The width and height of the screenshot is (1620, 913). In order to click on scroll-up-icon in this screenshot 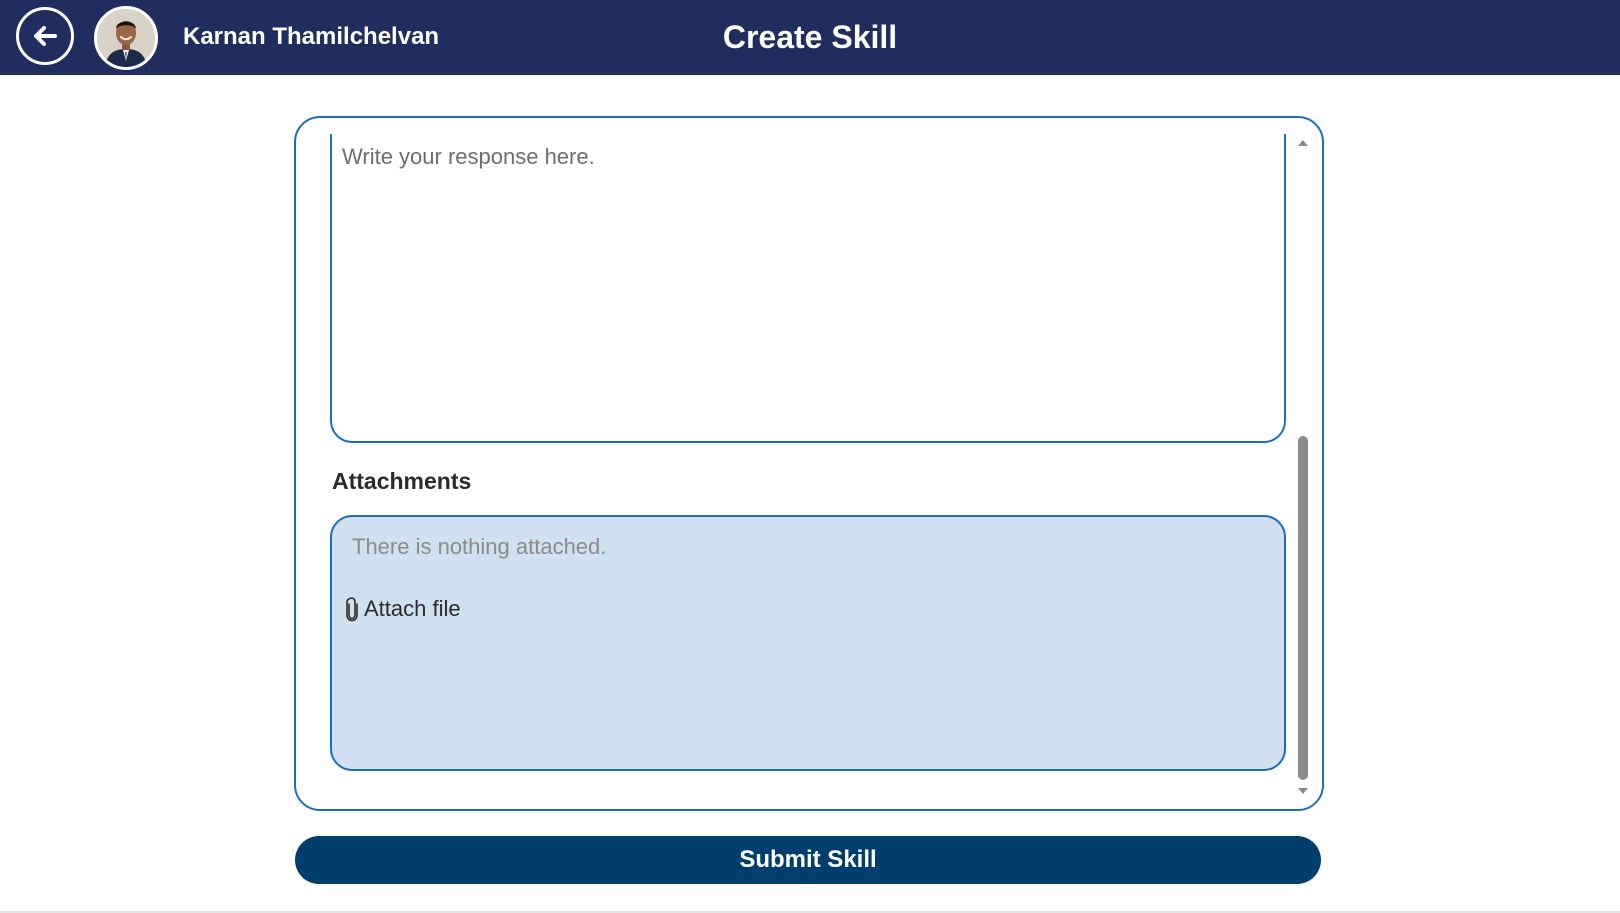, I will do `click(1303, 143)`.